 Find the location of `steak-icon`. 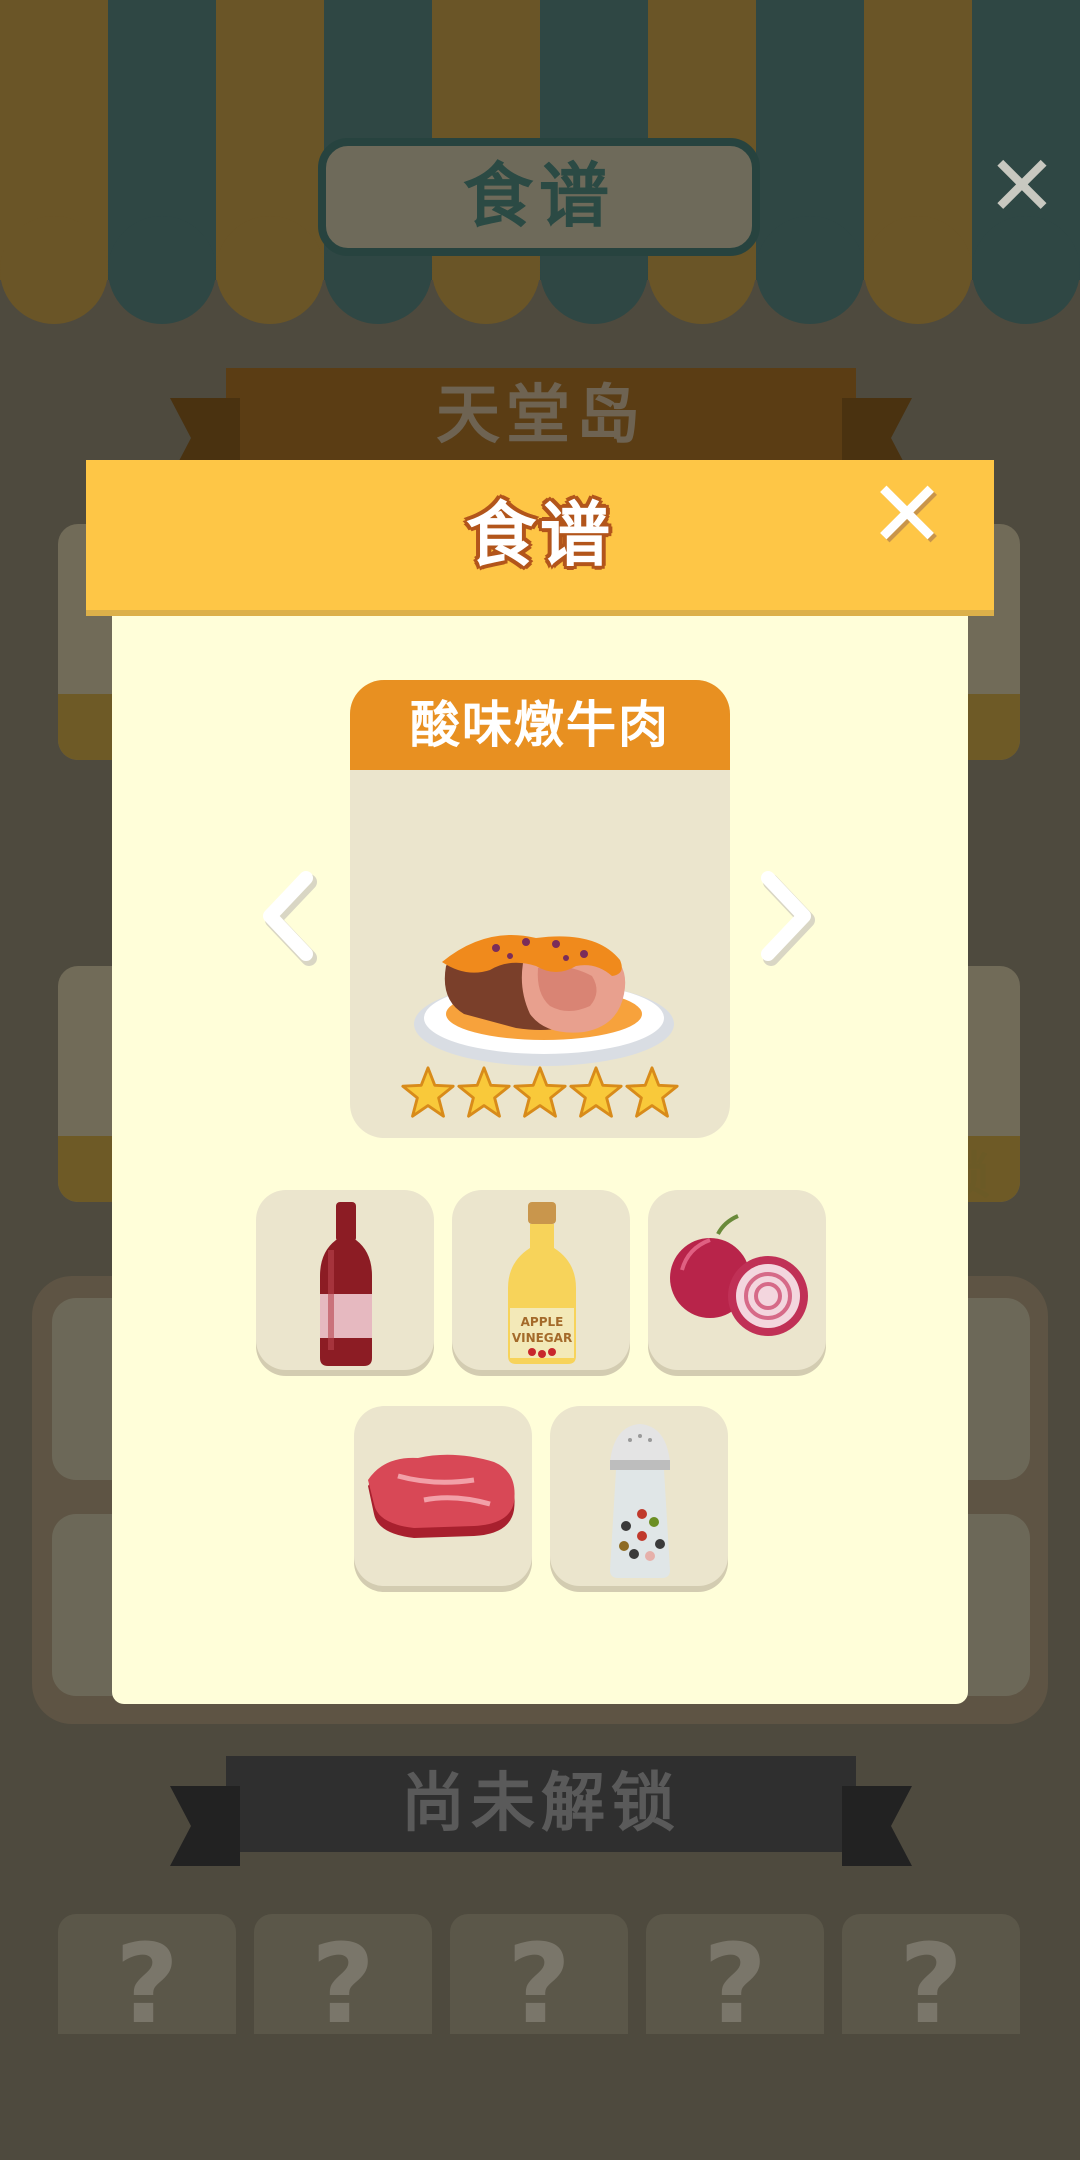

steak-icon is located at coordinates (441, 1496).